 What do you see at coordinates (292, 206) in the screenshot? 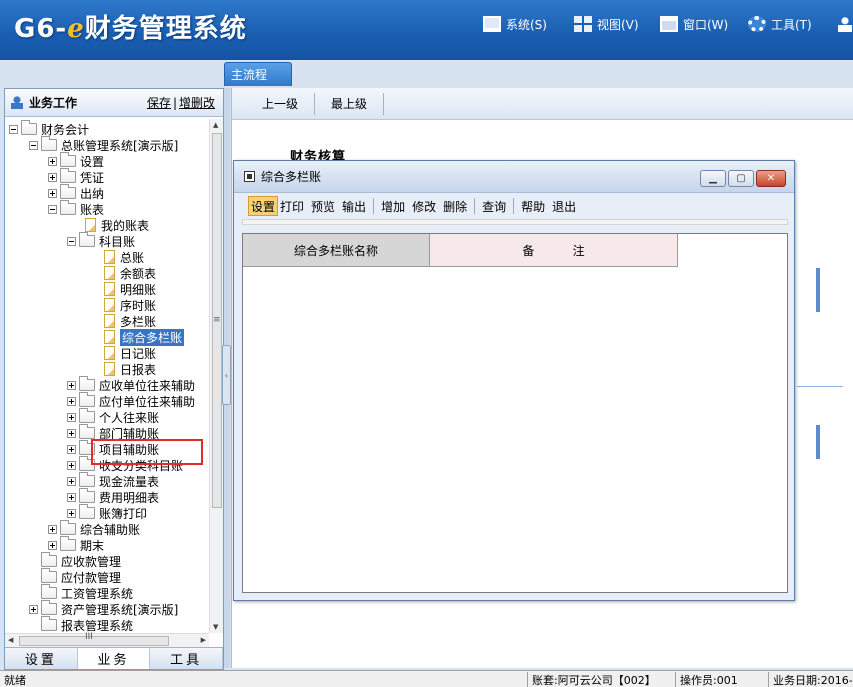
I see `menu-item-print: 打印` at bounding box center [292, 206].